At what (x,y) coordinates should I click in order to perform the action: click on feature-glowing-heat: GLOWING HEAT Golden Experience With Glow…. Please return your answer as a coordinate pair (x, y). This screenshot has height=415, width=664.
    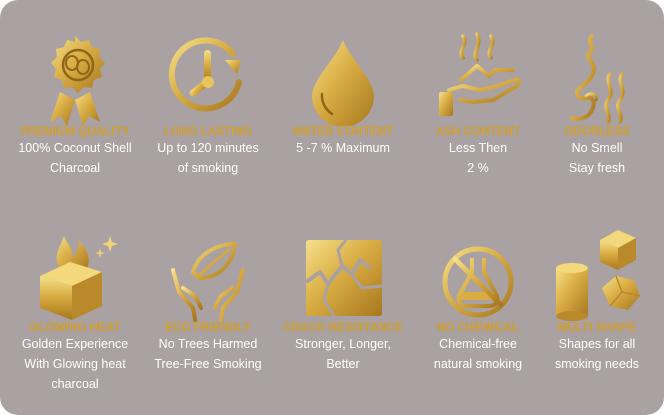
    Looking at the image, I should click on (75, 310).